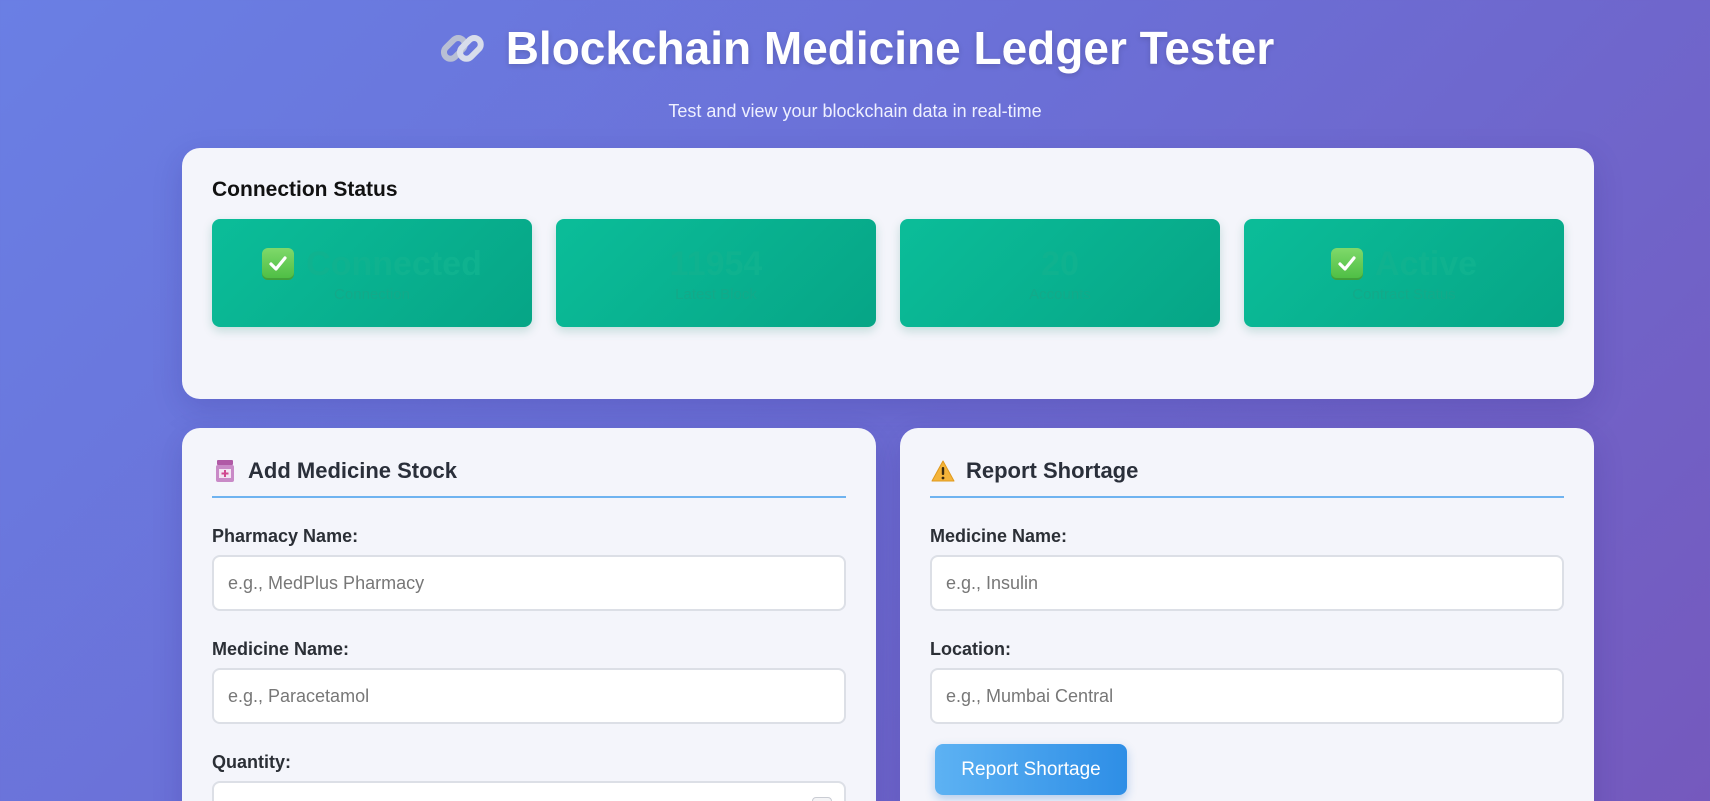 The width and height of the screenshot is (1710, 801). I want to click on status-tile-latest-block: 11954 Latest Block, so click(716, 273).